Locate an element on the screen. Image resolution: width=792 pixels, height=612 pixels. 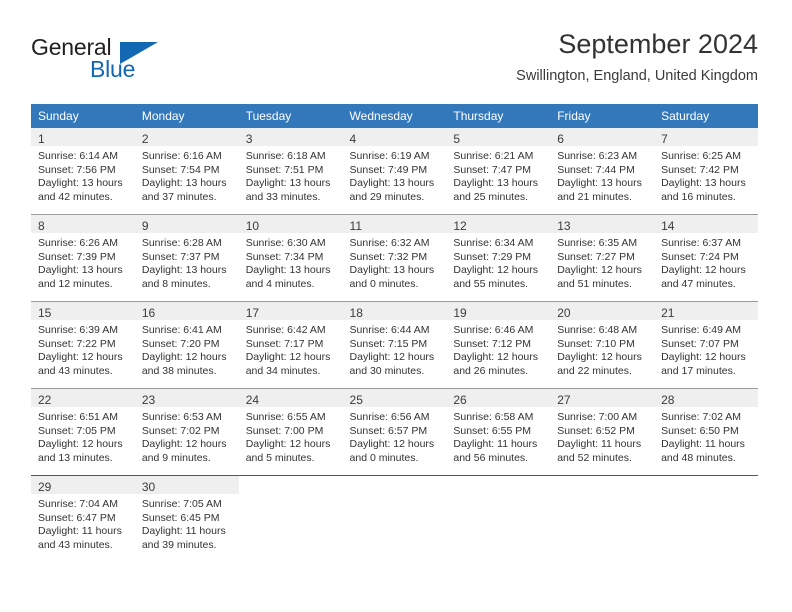
day-number: 4 is located at coordinates (353, 139).